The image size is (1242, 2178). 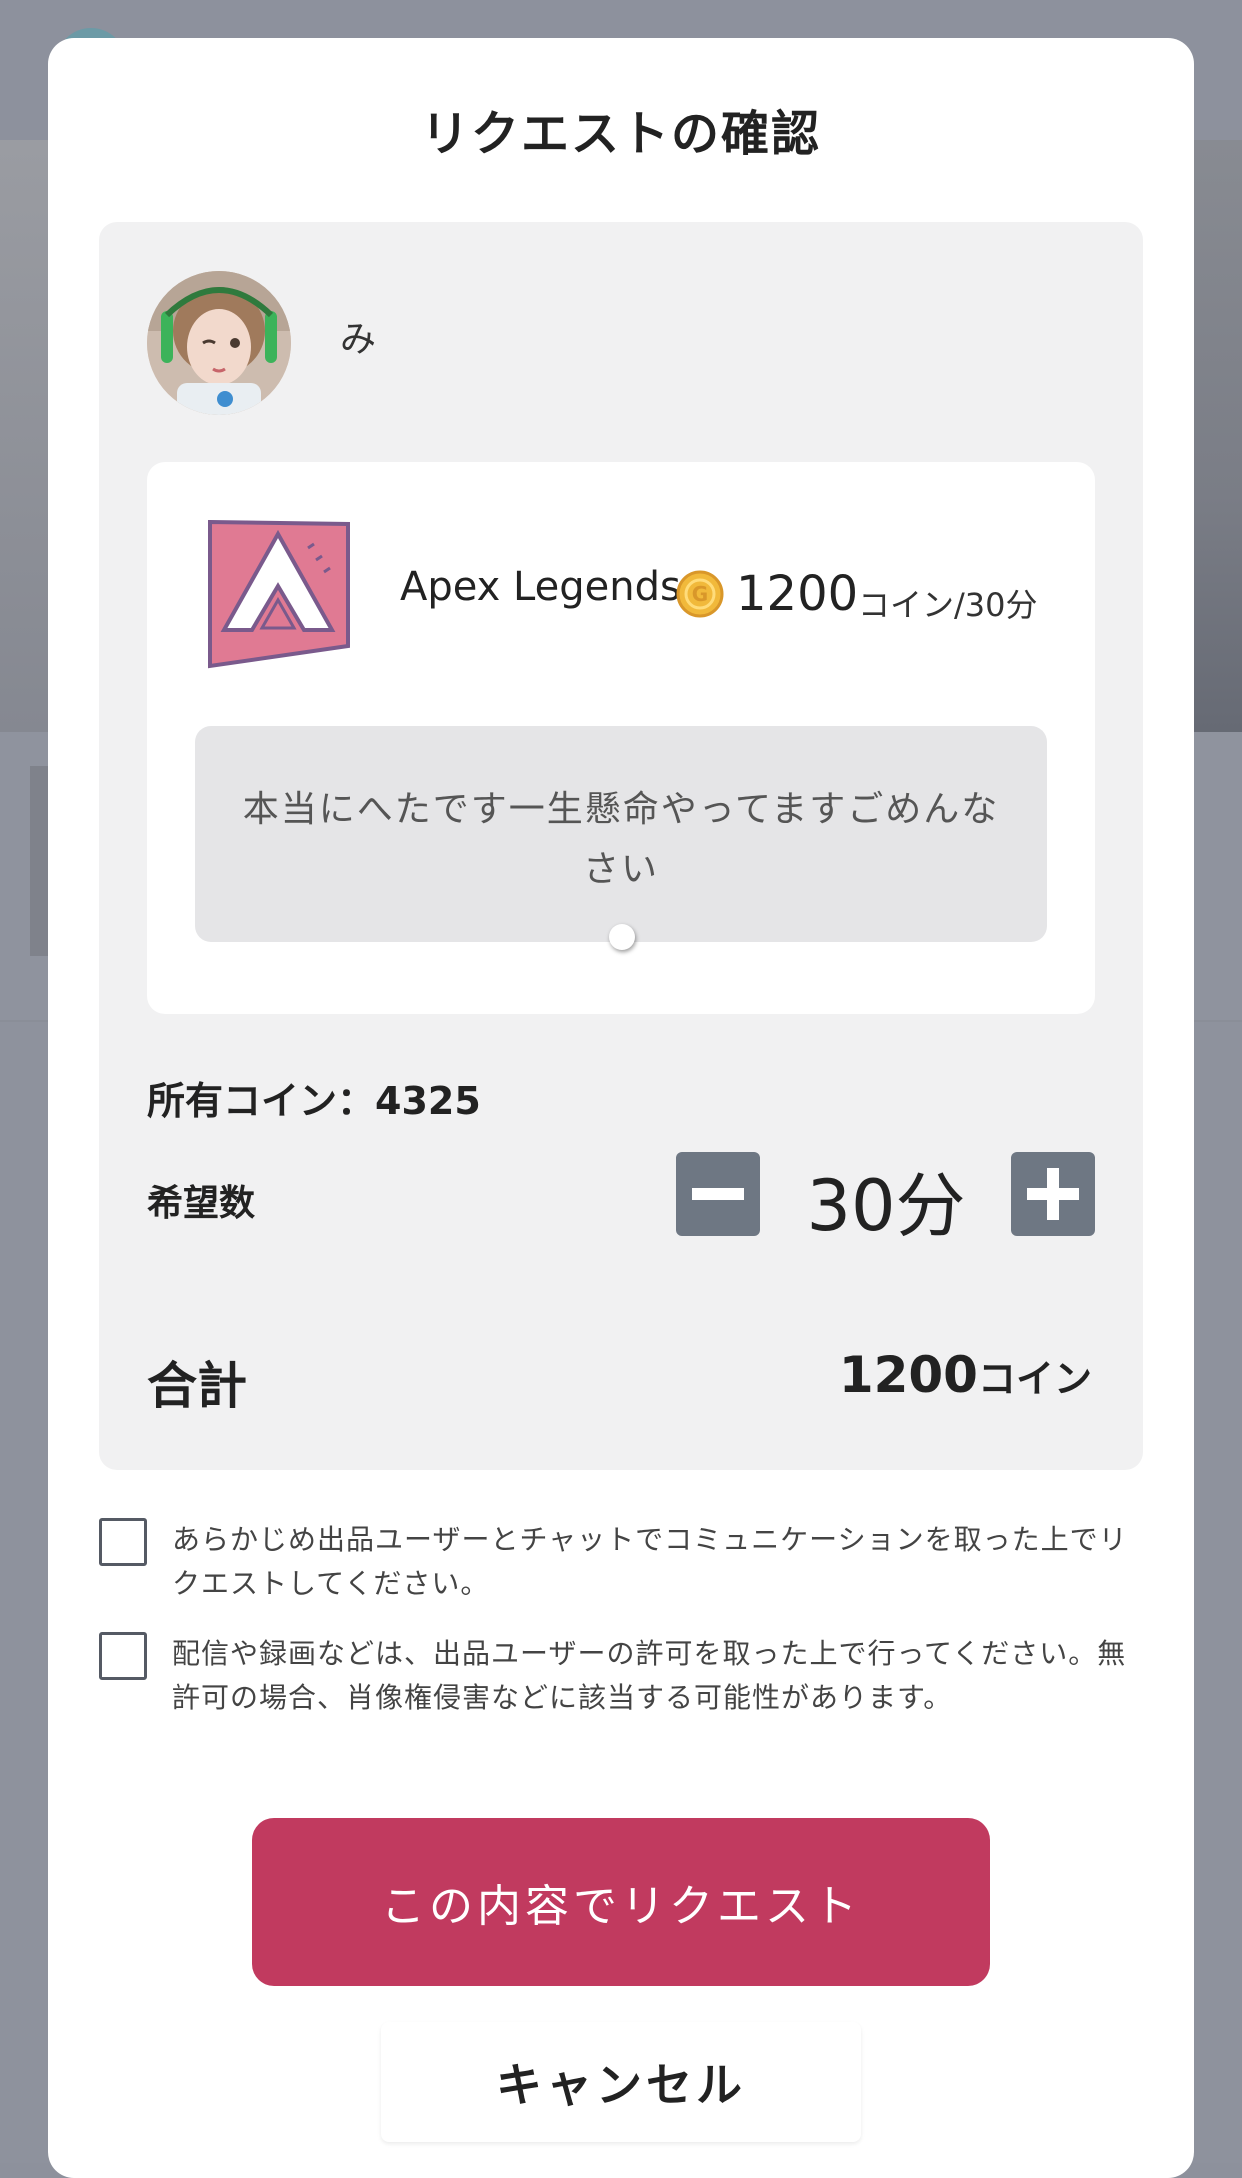 What do you see at coordinates (201, 1203) in the screenshot?
I see `desired-quantity-label: 希望数` at bounding box center [201, 1203].